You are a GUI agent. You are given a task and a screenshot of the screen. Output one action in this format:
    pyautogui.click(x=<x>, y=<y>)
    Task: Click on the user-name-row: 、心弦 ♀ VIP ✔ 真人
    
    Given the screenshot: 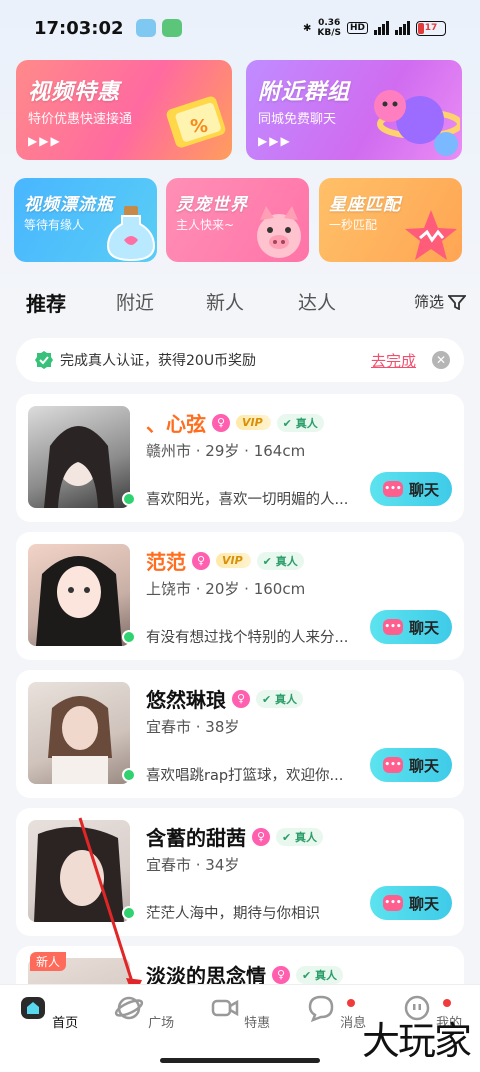 What is the action you would take?
    pyautogui.click(x=235, y=422)
    